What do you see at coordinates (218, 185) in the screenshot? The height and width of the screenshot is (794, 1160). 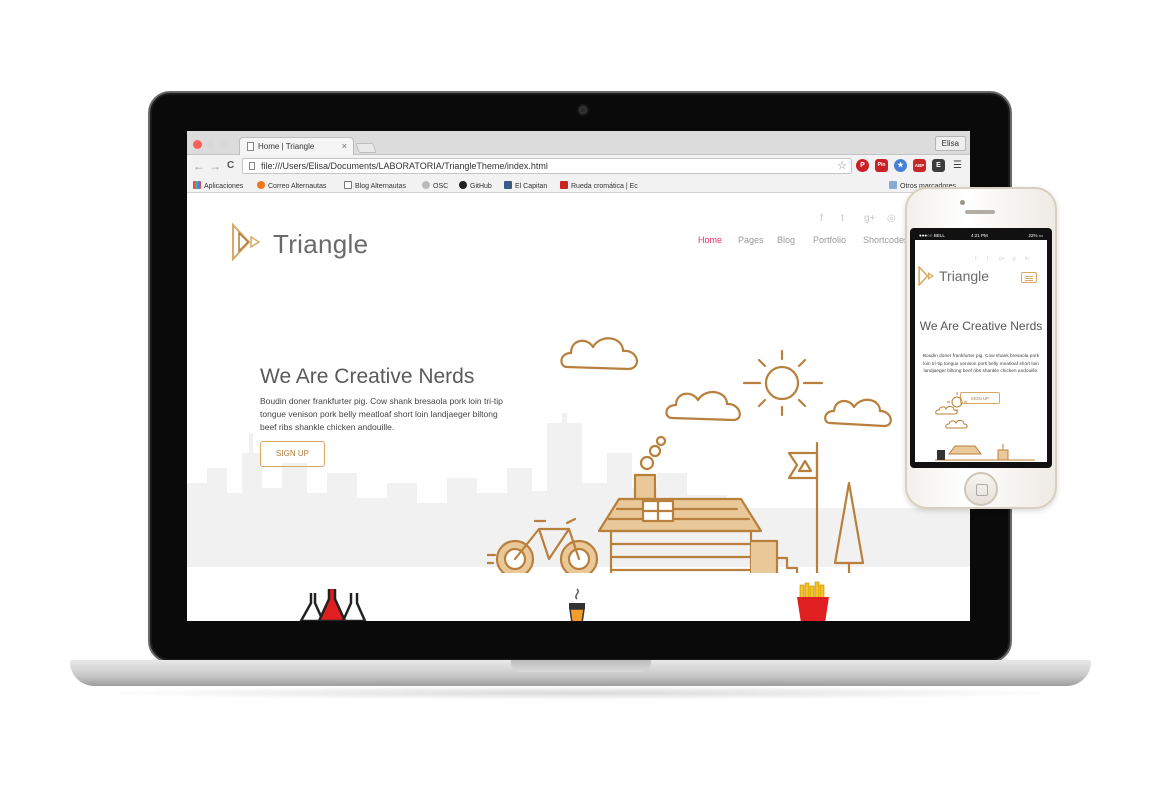 I see `bookmark-aplicaciones: Aplicaciones` at bounding box center [218, 185].